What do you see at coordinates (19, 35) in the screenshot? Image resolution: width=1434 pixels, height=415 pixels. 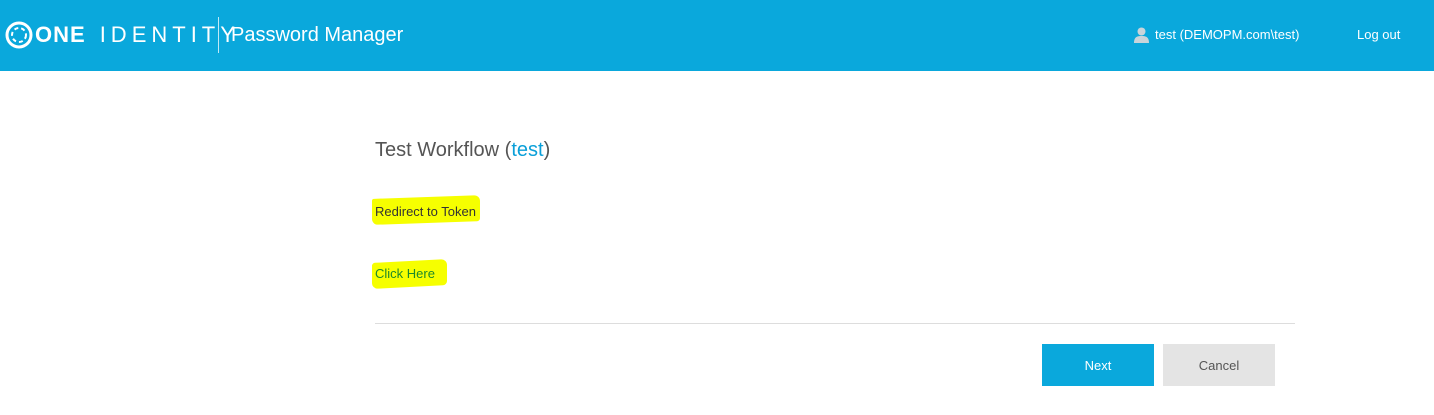 I see `one-identity-ring-icon` at bounding box center [19, 35].